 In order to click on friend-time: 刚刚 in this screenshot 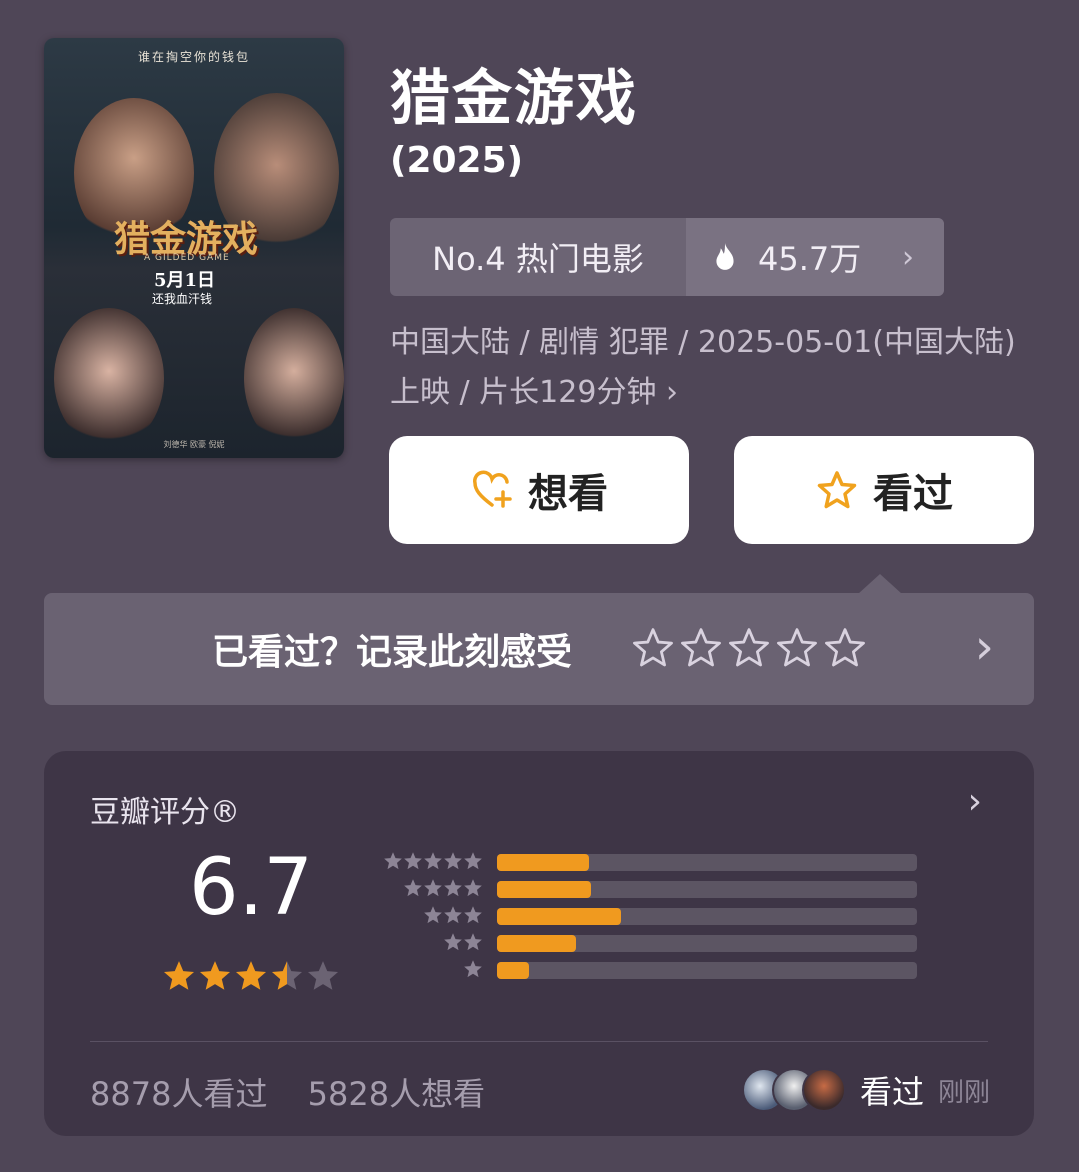, I will do `click(963, 1092)`.